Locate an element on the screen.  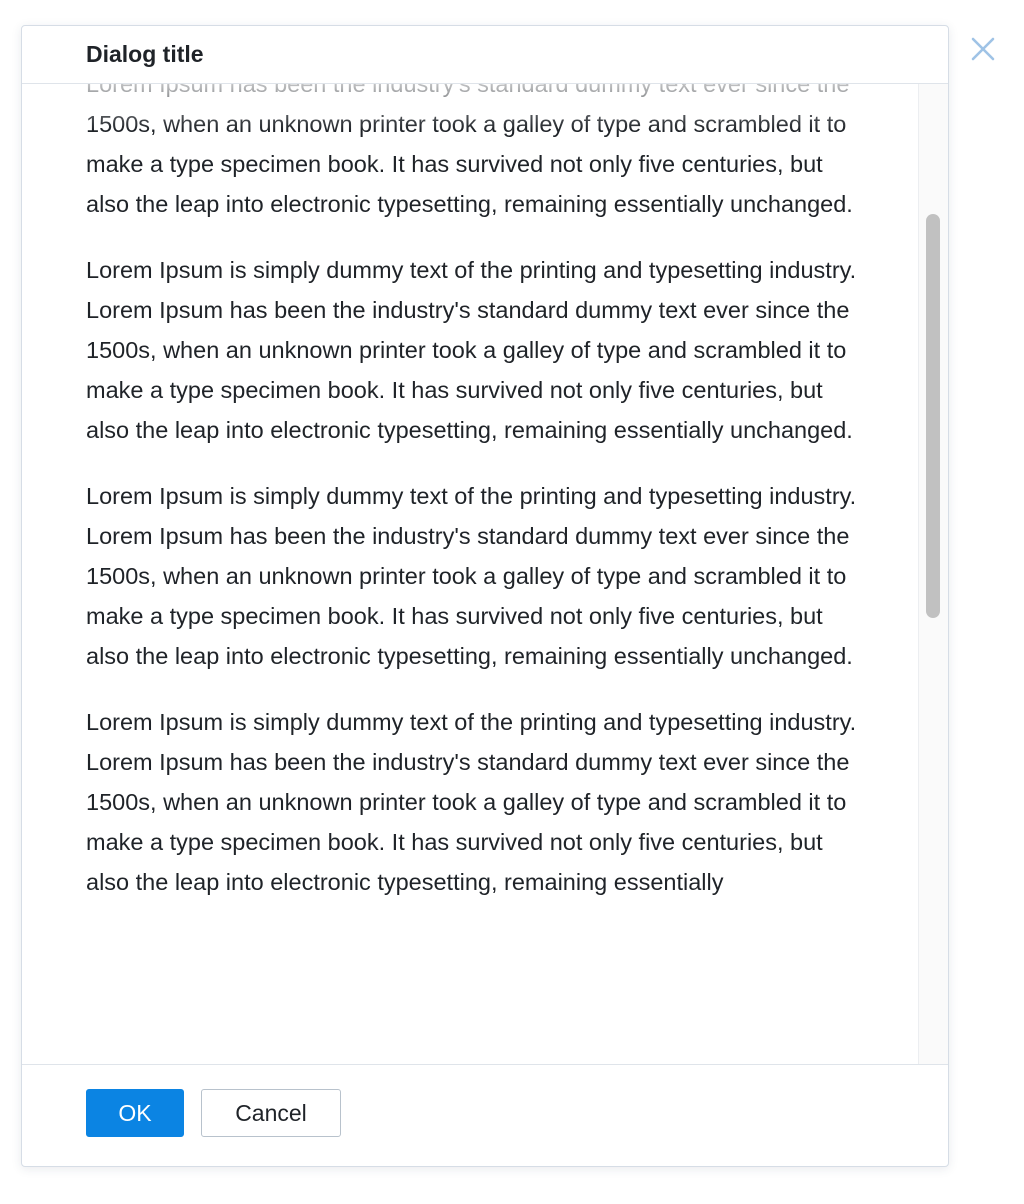
dialog-footer: OK Cancel is located at coordinates (485, 1116).